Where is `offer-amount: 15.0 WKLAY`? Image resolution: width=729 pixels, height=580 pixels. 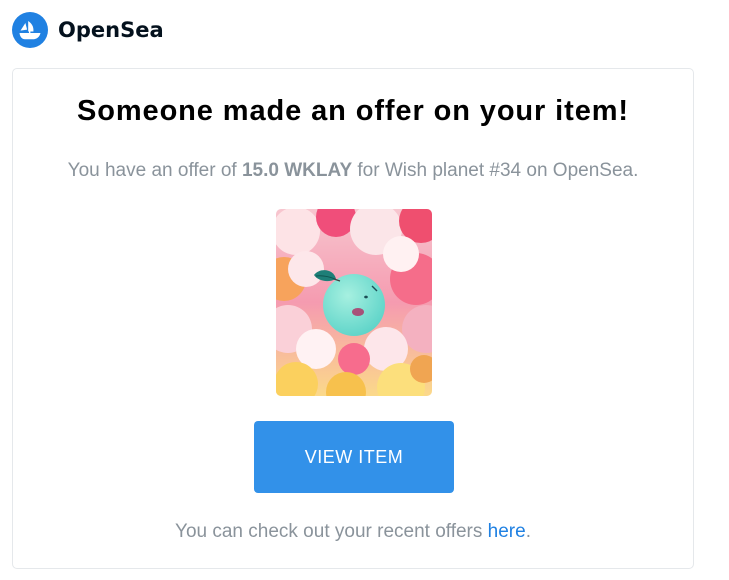
offer-amount: 15.0 WKLAY is located at coordinates (297, 170).